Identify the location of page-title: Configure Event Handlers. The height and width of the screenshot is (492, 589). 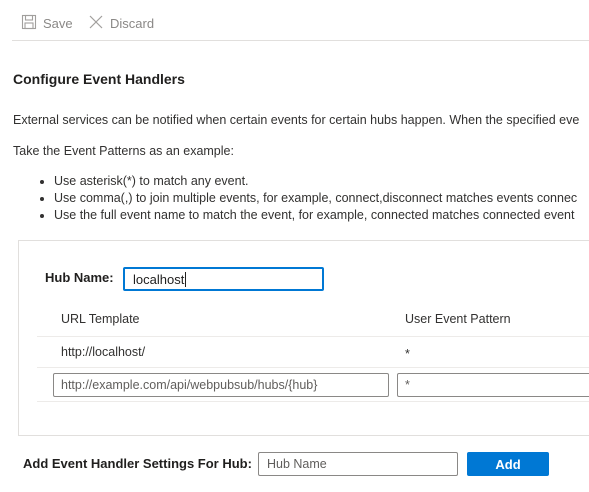
(99, 79).